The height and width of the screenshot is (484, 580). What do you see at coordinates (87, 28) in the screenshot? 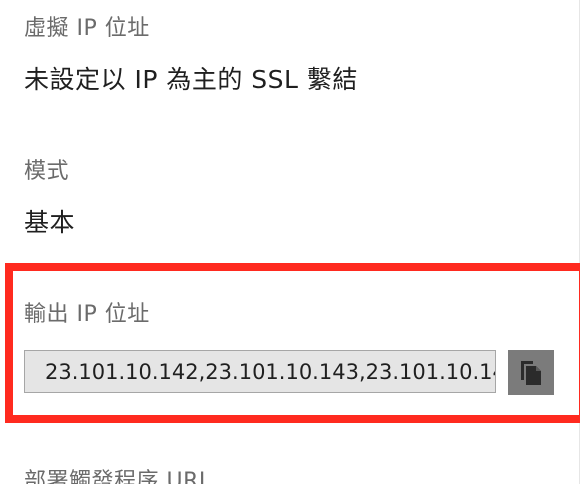
I see `virtual-ip-label: 虛擬 IP 位址` at bounding box center [87, 28].